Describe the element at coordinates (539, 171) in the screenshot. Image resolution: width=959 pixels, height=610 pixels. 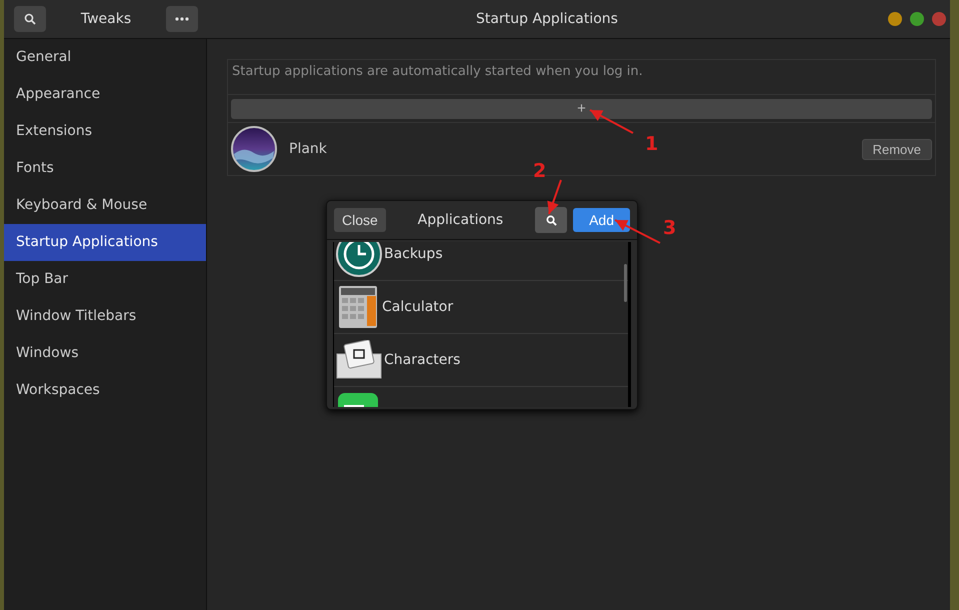
I see `annotation-number: 2` at that location.